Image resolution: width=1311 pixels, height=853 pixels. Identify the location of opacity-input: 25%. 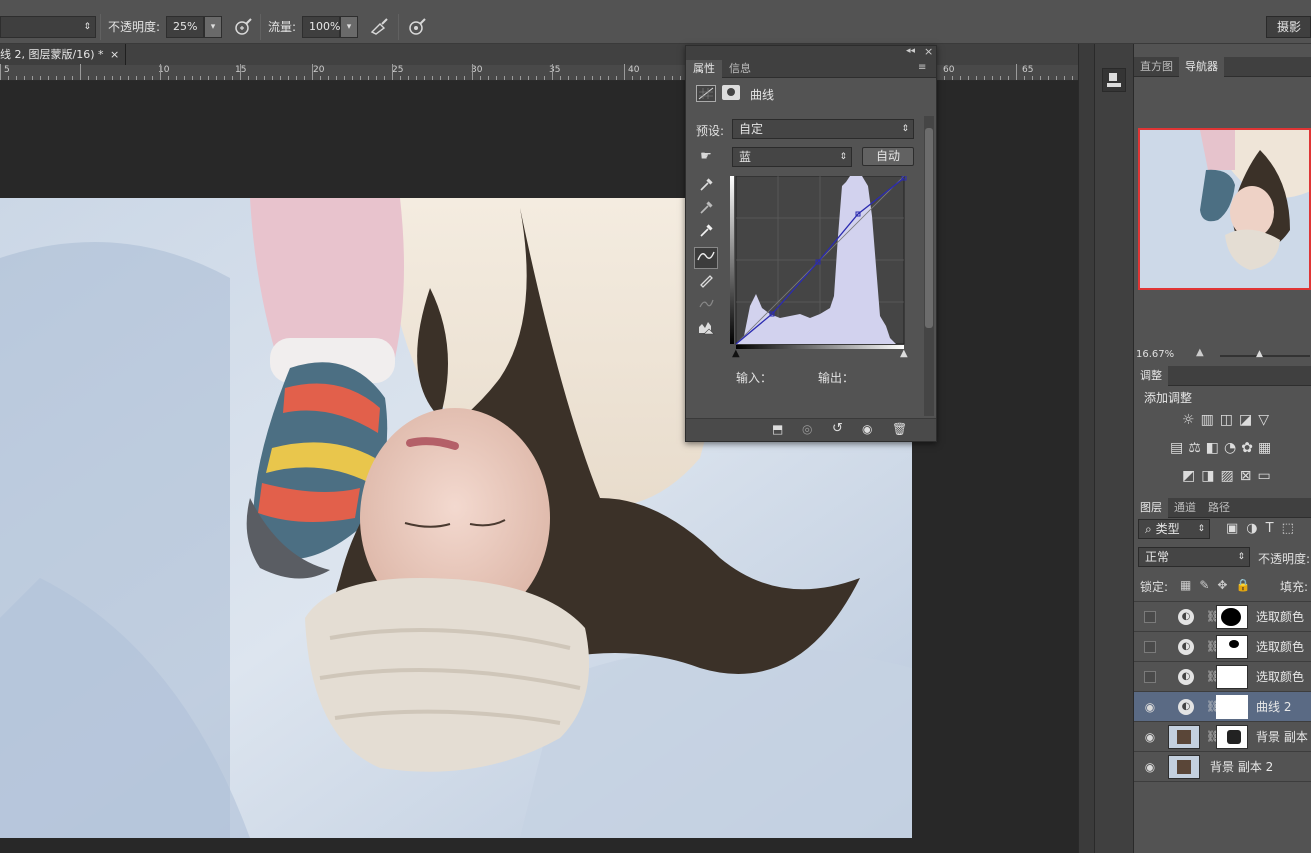
(185, 27).